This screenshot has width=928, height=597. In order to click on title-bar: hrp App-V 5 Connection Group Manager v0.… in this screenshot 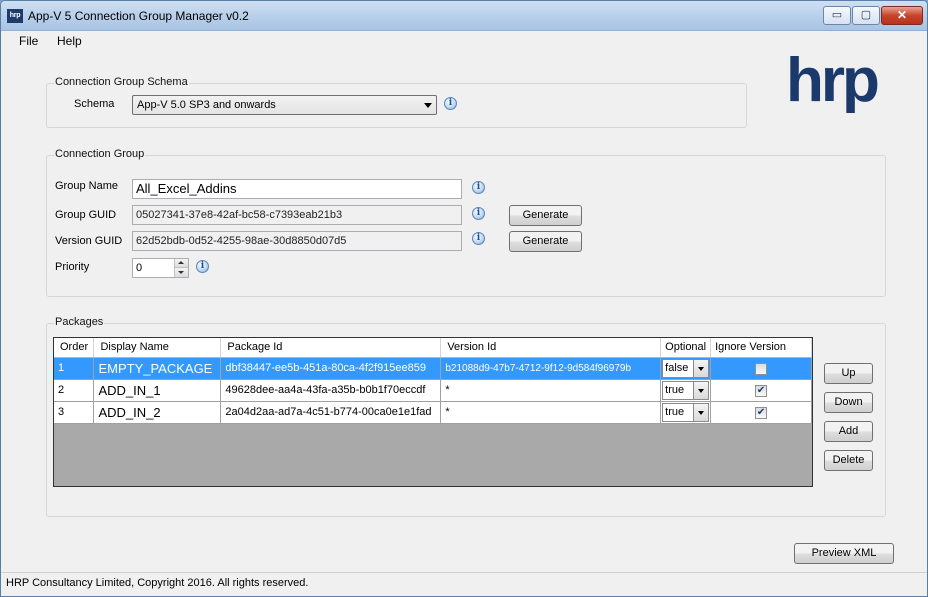, I will do `click(464, 16)`.